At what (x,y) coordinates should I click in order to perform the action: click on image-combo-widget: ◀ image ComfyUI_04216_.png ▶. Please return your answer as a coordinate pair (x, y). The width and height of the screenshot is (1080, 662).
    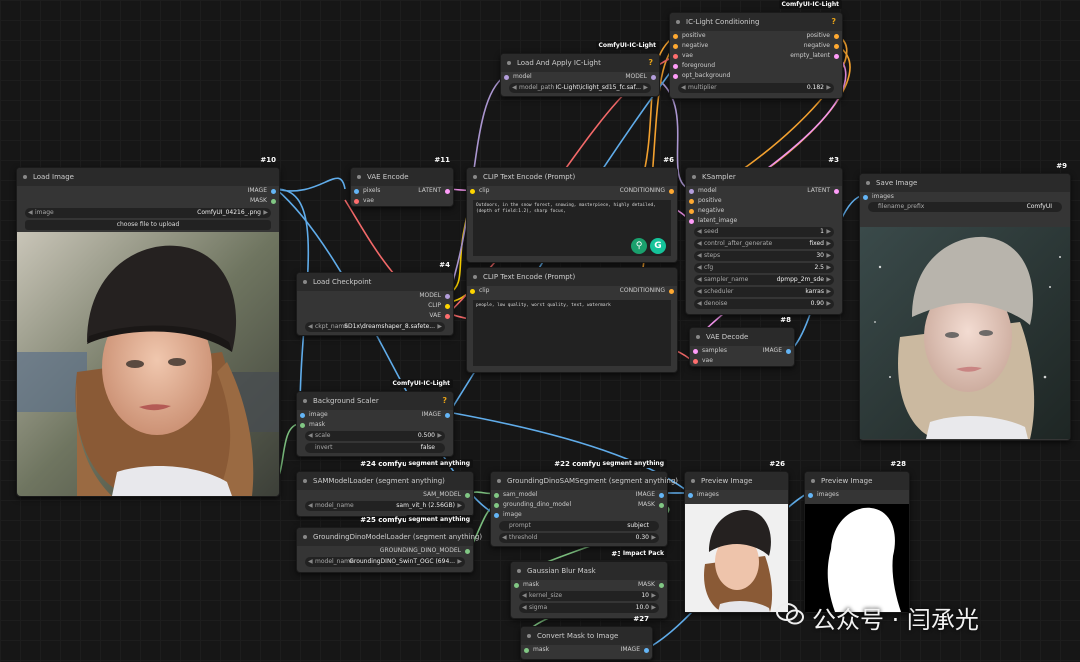
    Looking at the image, I should click on (148, 213).